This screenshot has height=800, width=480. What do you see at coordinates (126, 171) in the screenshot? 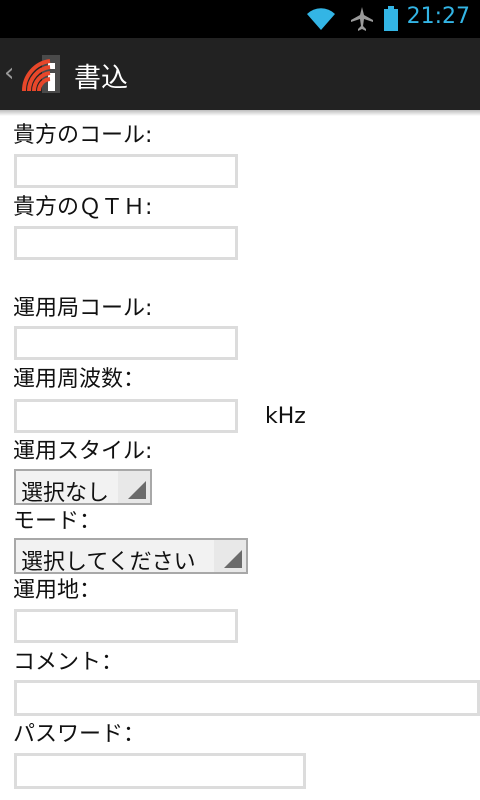
I see `your-call-input` at bounding box center [126, 171].